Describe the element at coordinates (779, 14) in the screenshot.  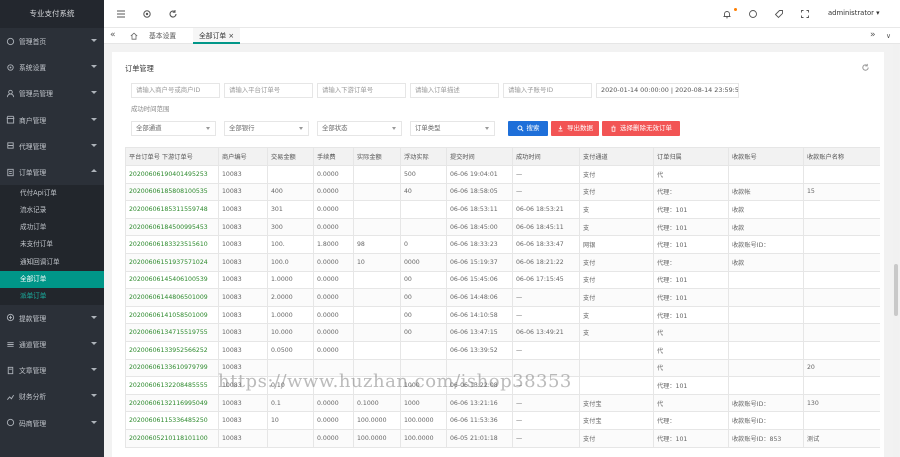
I see `tag-icon` at that location.